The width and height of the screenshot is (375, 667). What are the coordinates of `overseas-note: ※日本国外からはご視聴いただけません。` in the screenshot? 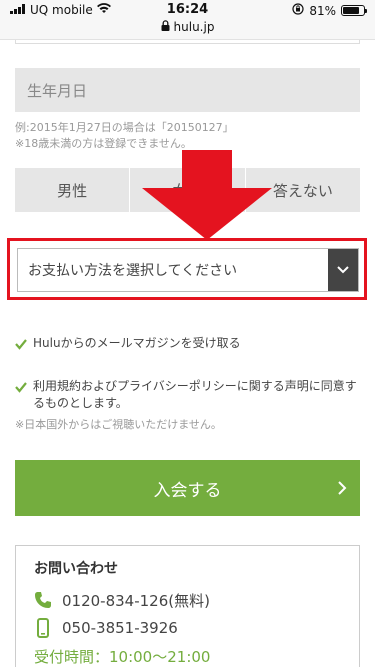 It's located at (118, 424).